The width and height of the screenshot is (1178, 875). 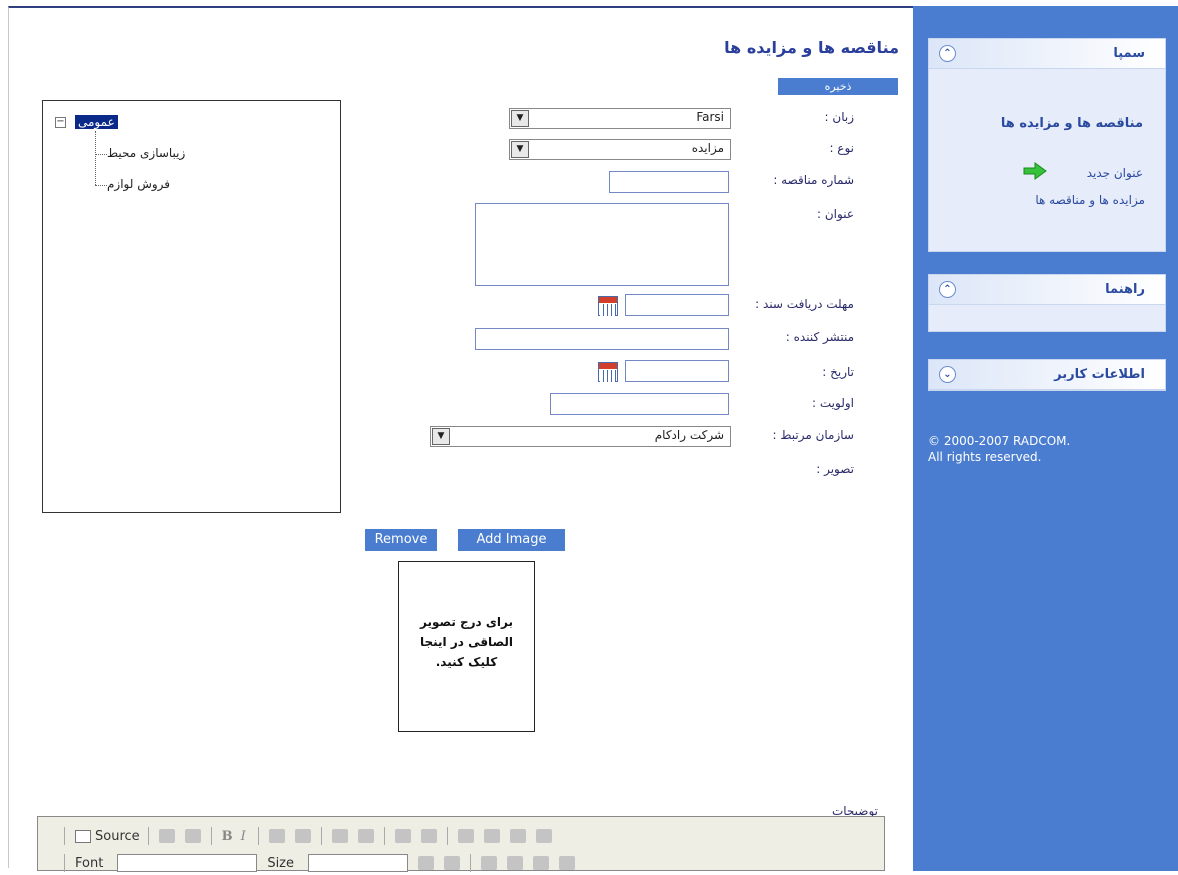 I want to click on image-icon, so click(x=489, y=863).